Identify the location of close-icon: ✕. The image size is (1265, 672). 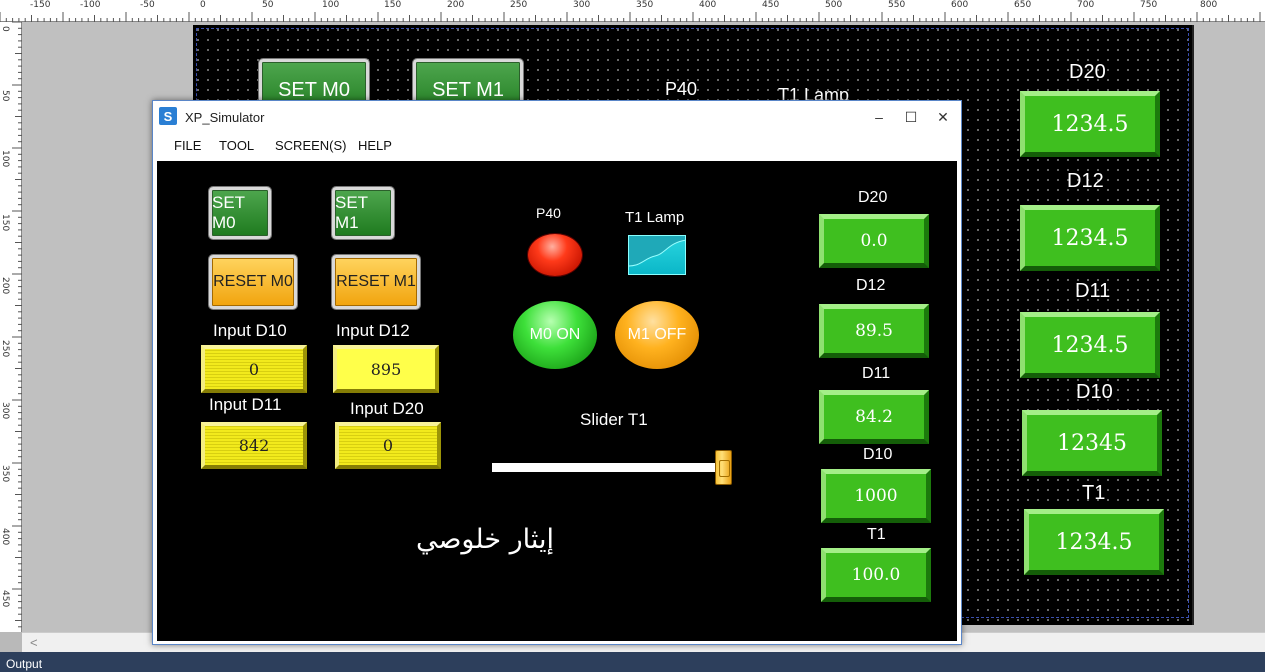
(943, 117).